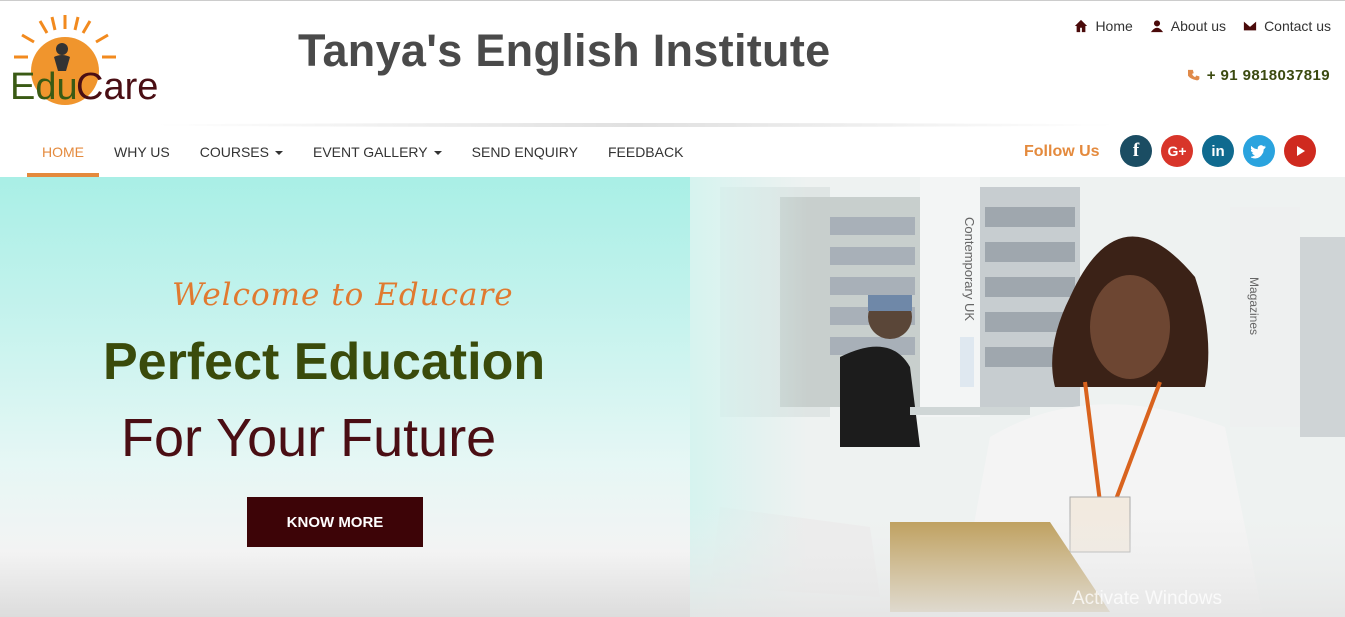  Describe the element at coordinates (324, 362) in the screenshot. I see `hero-headline: Perfect Education` at that location.